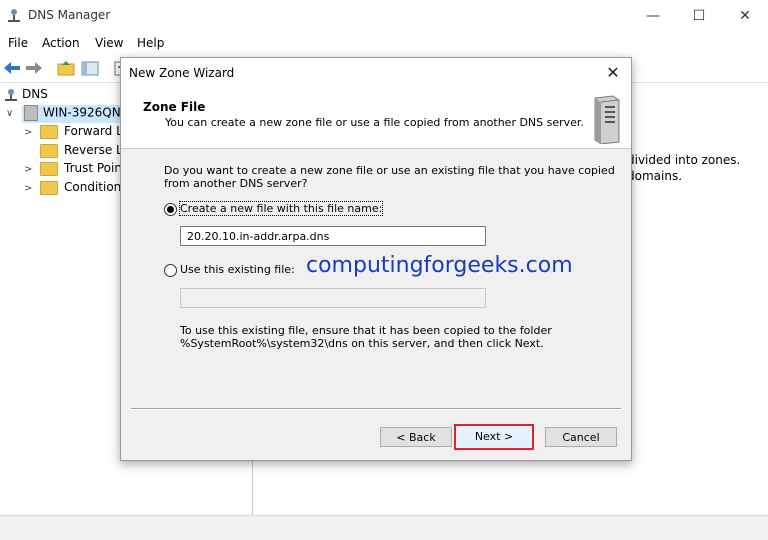  What do you see at coordinates (96, 187) in the screenshot?
I see `tree-item-label: Conditiona` at bounding box center [96, 187].